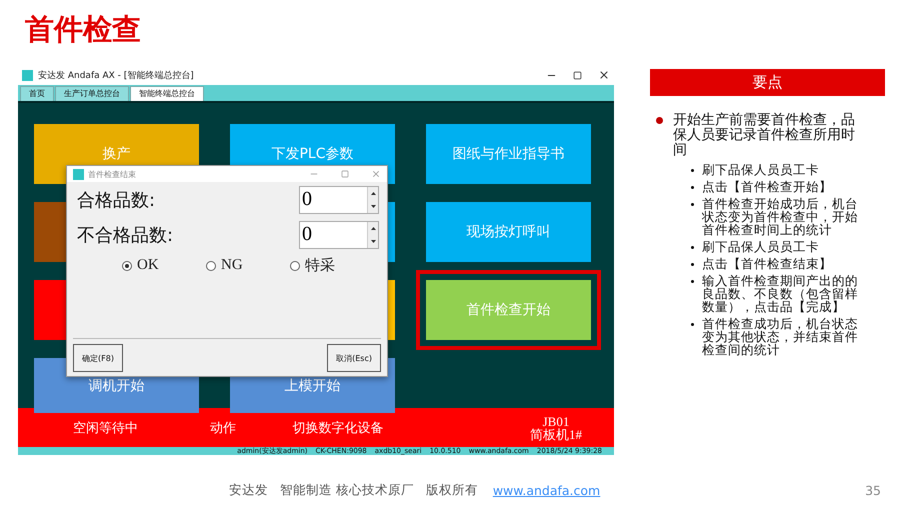 The width and height of the screenshot is (907, 509). What do you see at coordinates (354, 358) in the screenshot?
I see `cancel-button: 取消(Esc)` at bounding box center [354, 358].